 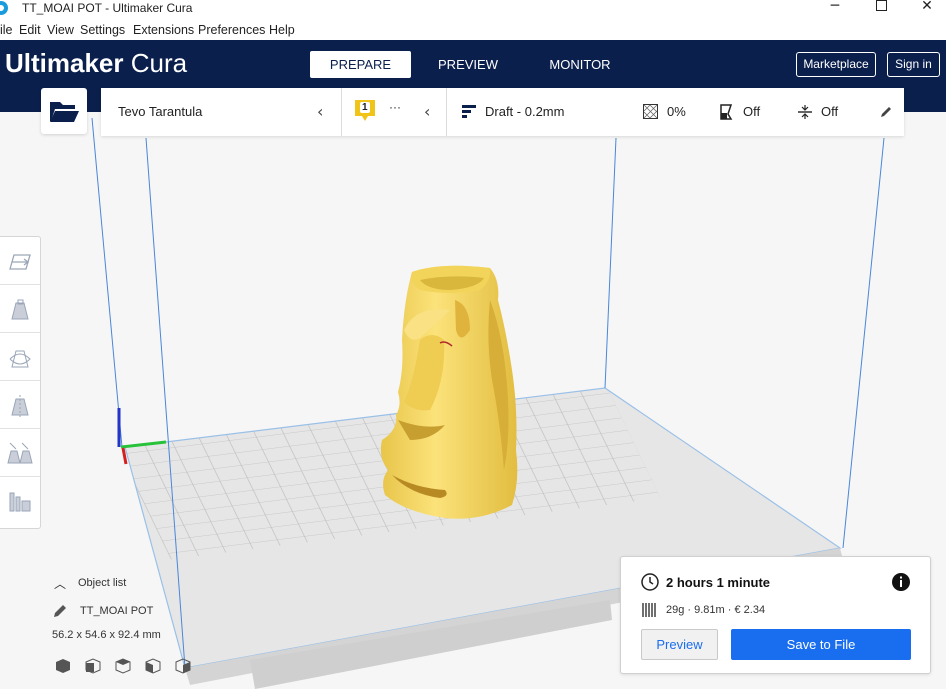 I want to click on scale-icon, so click(x=20, y=309).